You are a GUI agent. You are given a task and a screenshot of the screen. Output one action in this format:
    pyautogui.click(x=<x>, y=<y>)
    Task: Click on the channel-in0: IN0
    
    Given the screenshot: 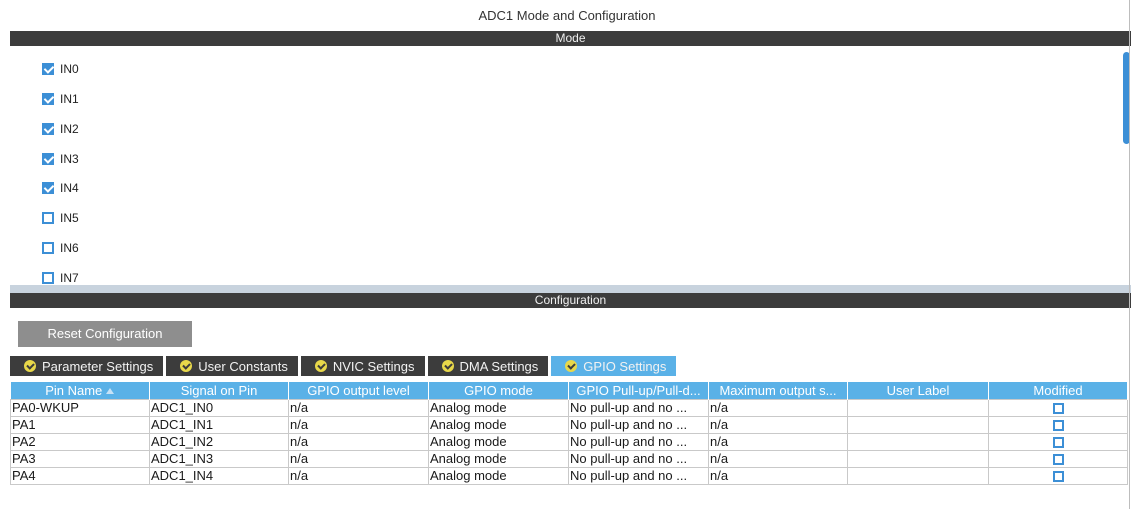 What is the action you would take?
    pyautogui.click(x=60, y=69)
    